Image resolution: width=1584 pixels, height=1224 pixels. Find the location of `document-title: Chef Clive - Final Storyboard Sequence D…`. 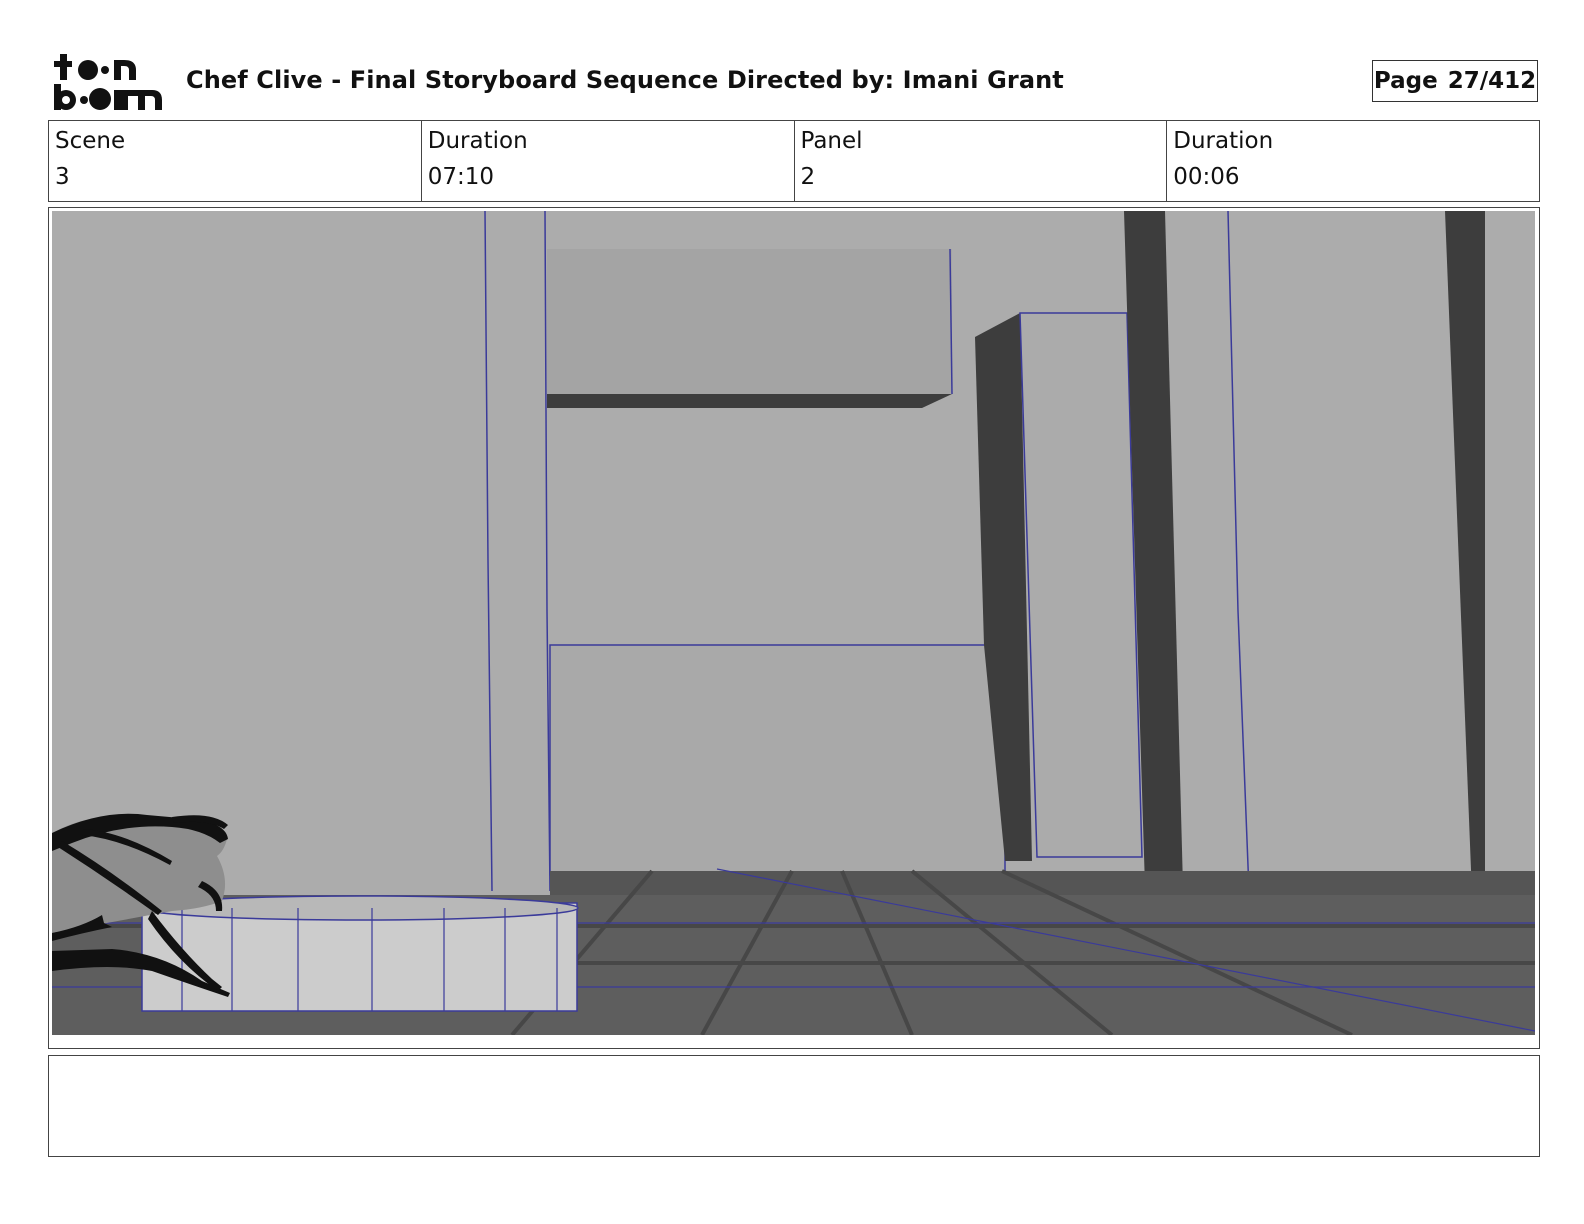

document-title: Chef Clive - Final Storyboard Sequence D… is located at coordinates (625, 80).